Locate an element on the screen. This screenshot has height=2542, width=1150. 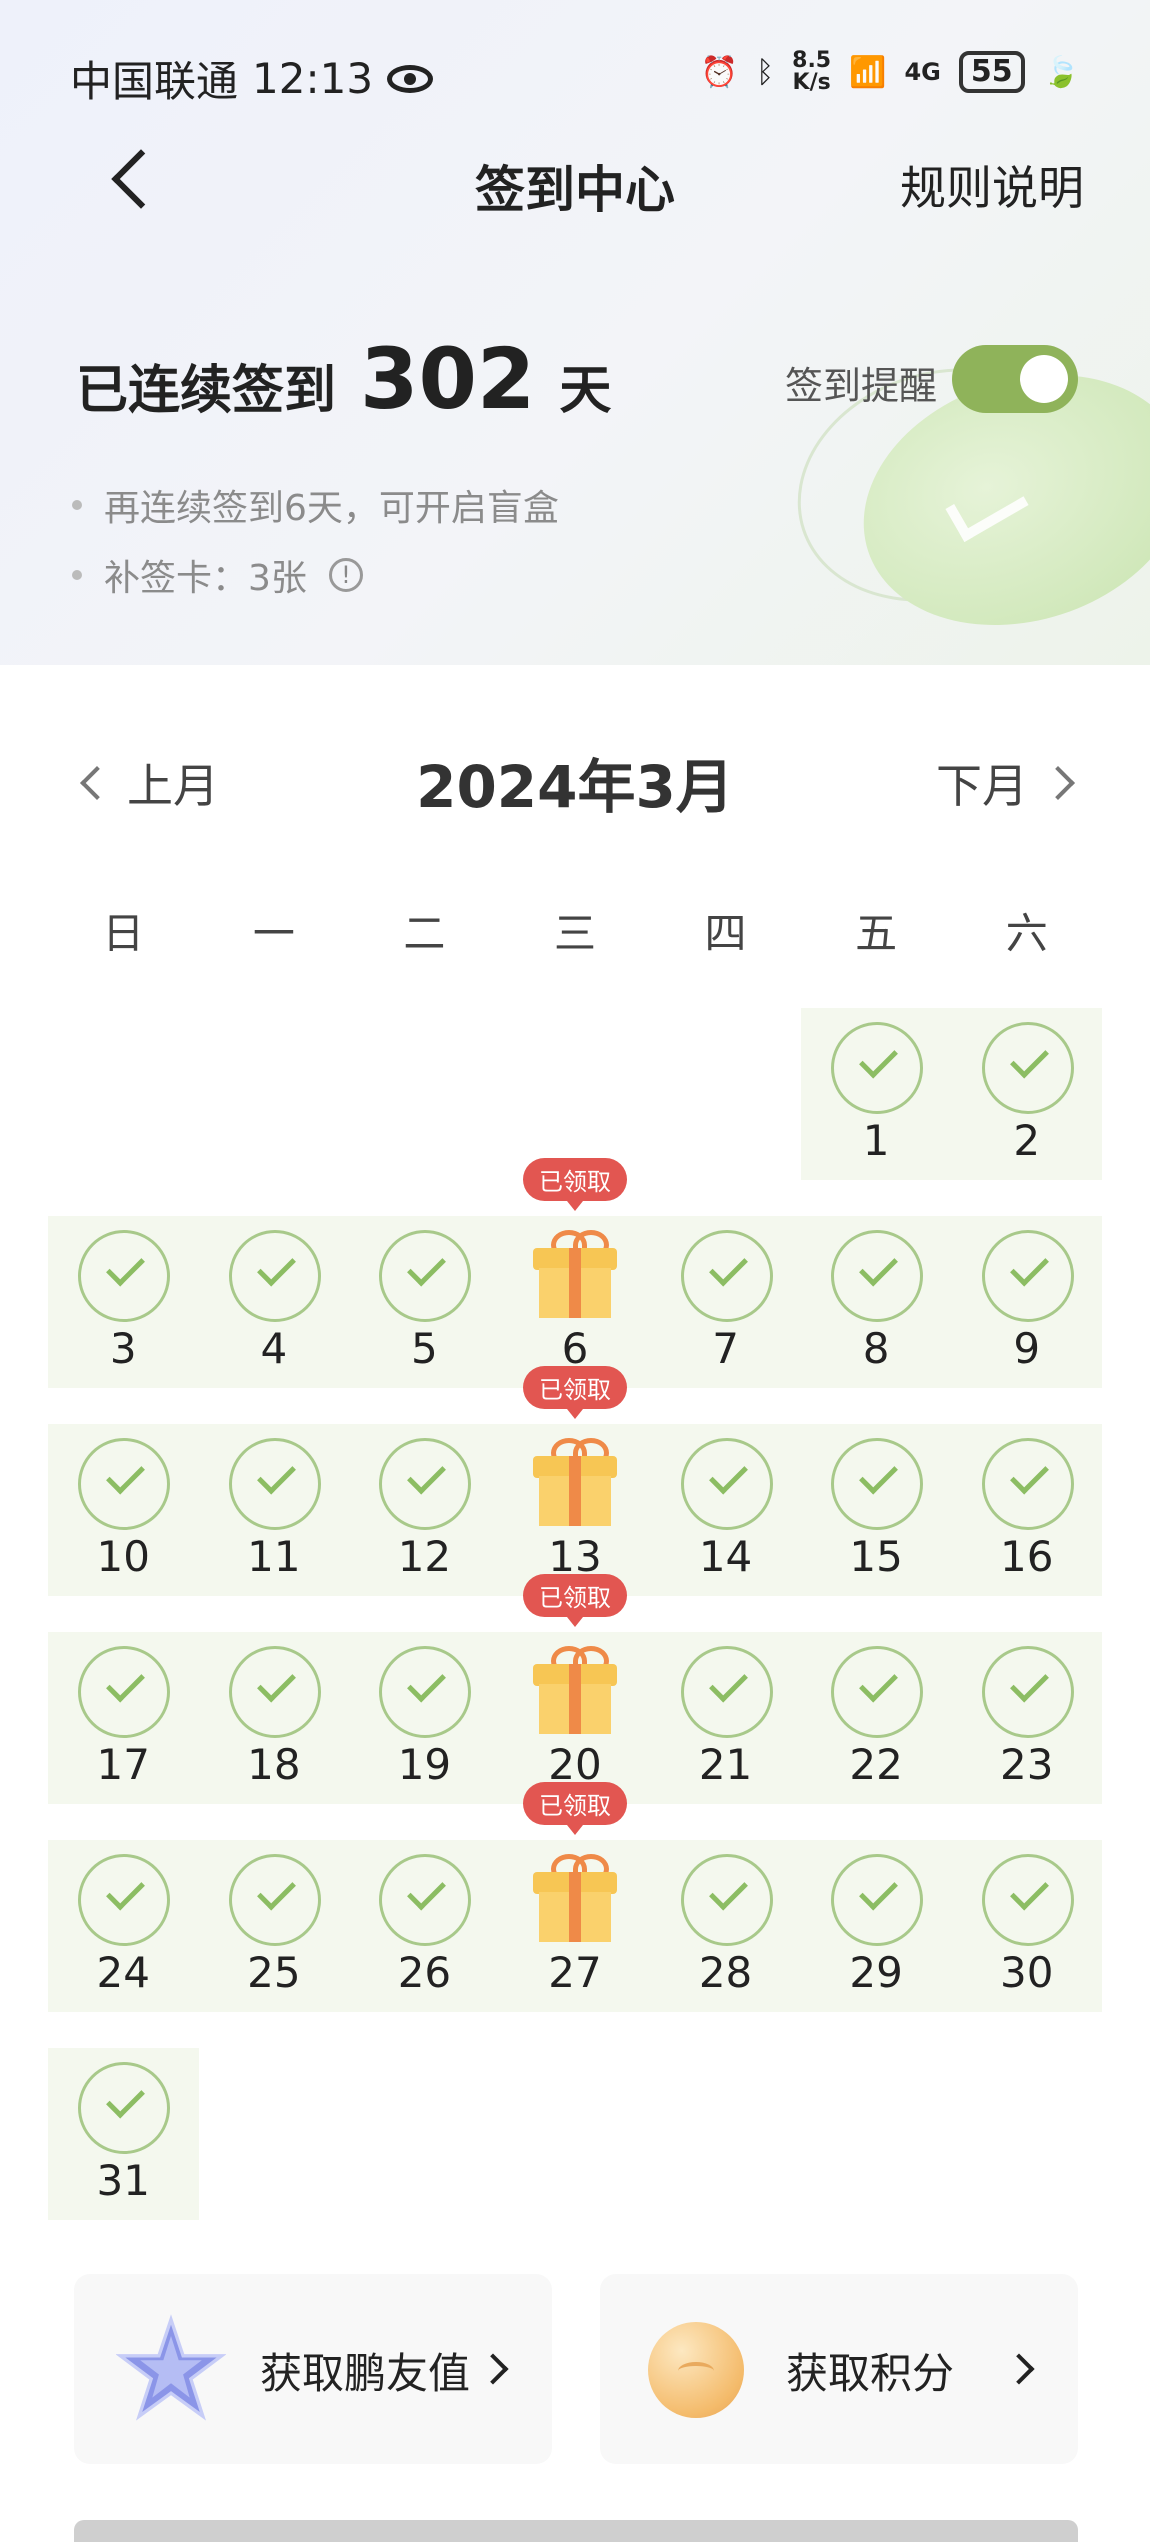
calendar-day: 5 is located at coordinates (424, 1302).